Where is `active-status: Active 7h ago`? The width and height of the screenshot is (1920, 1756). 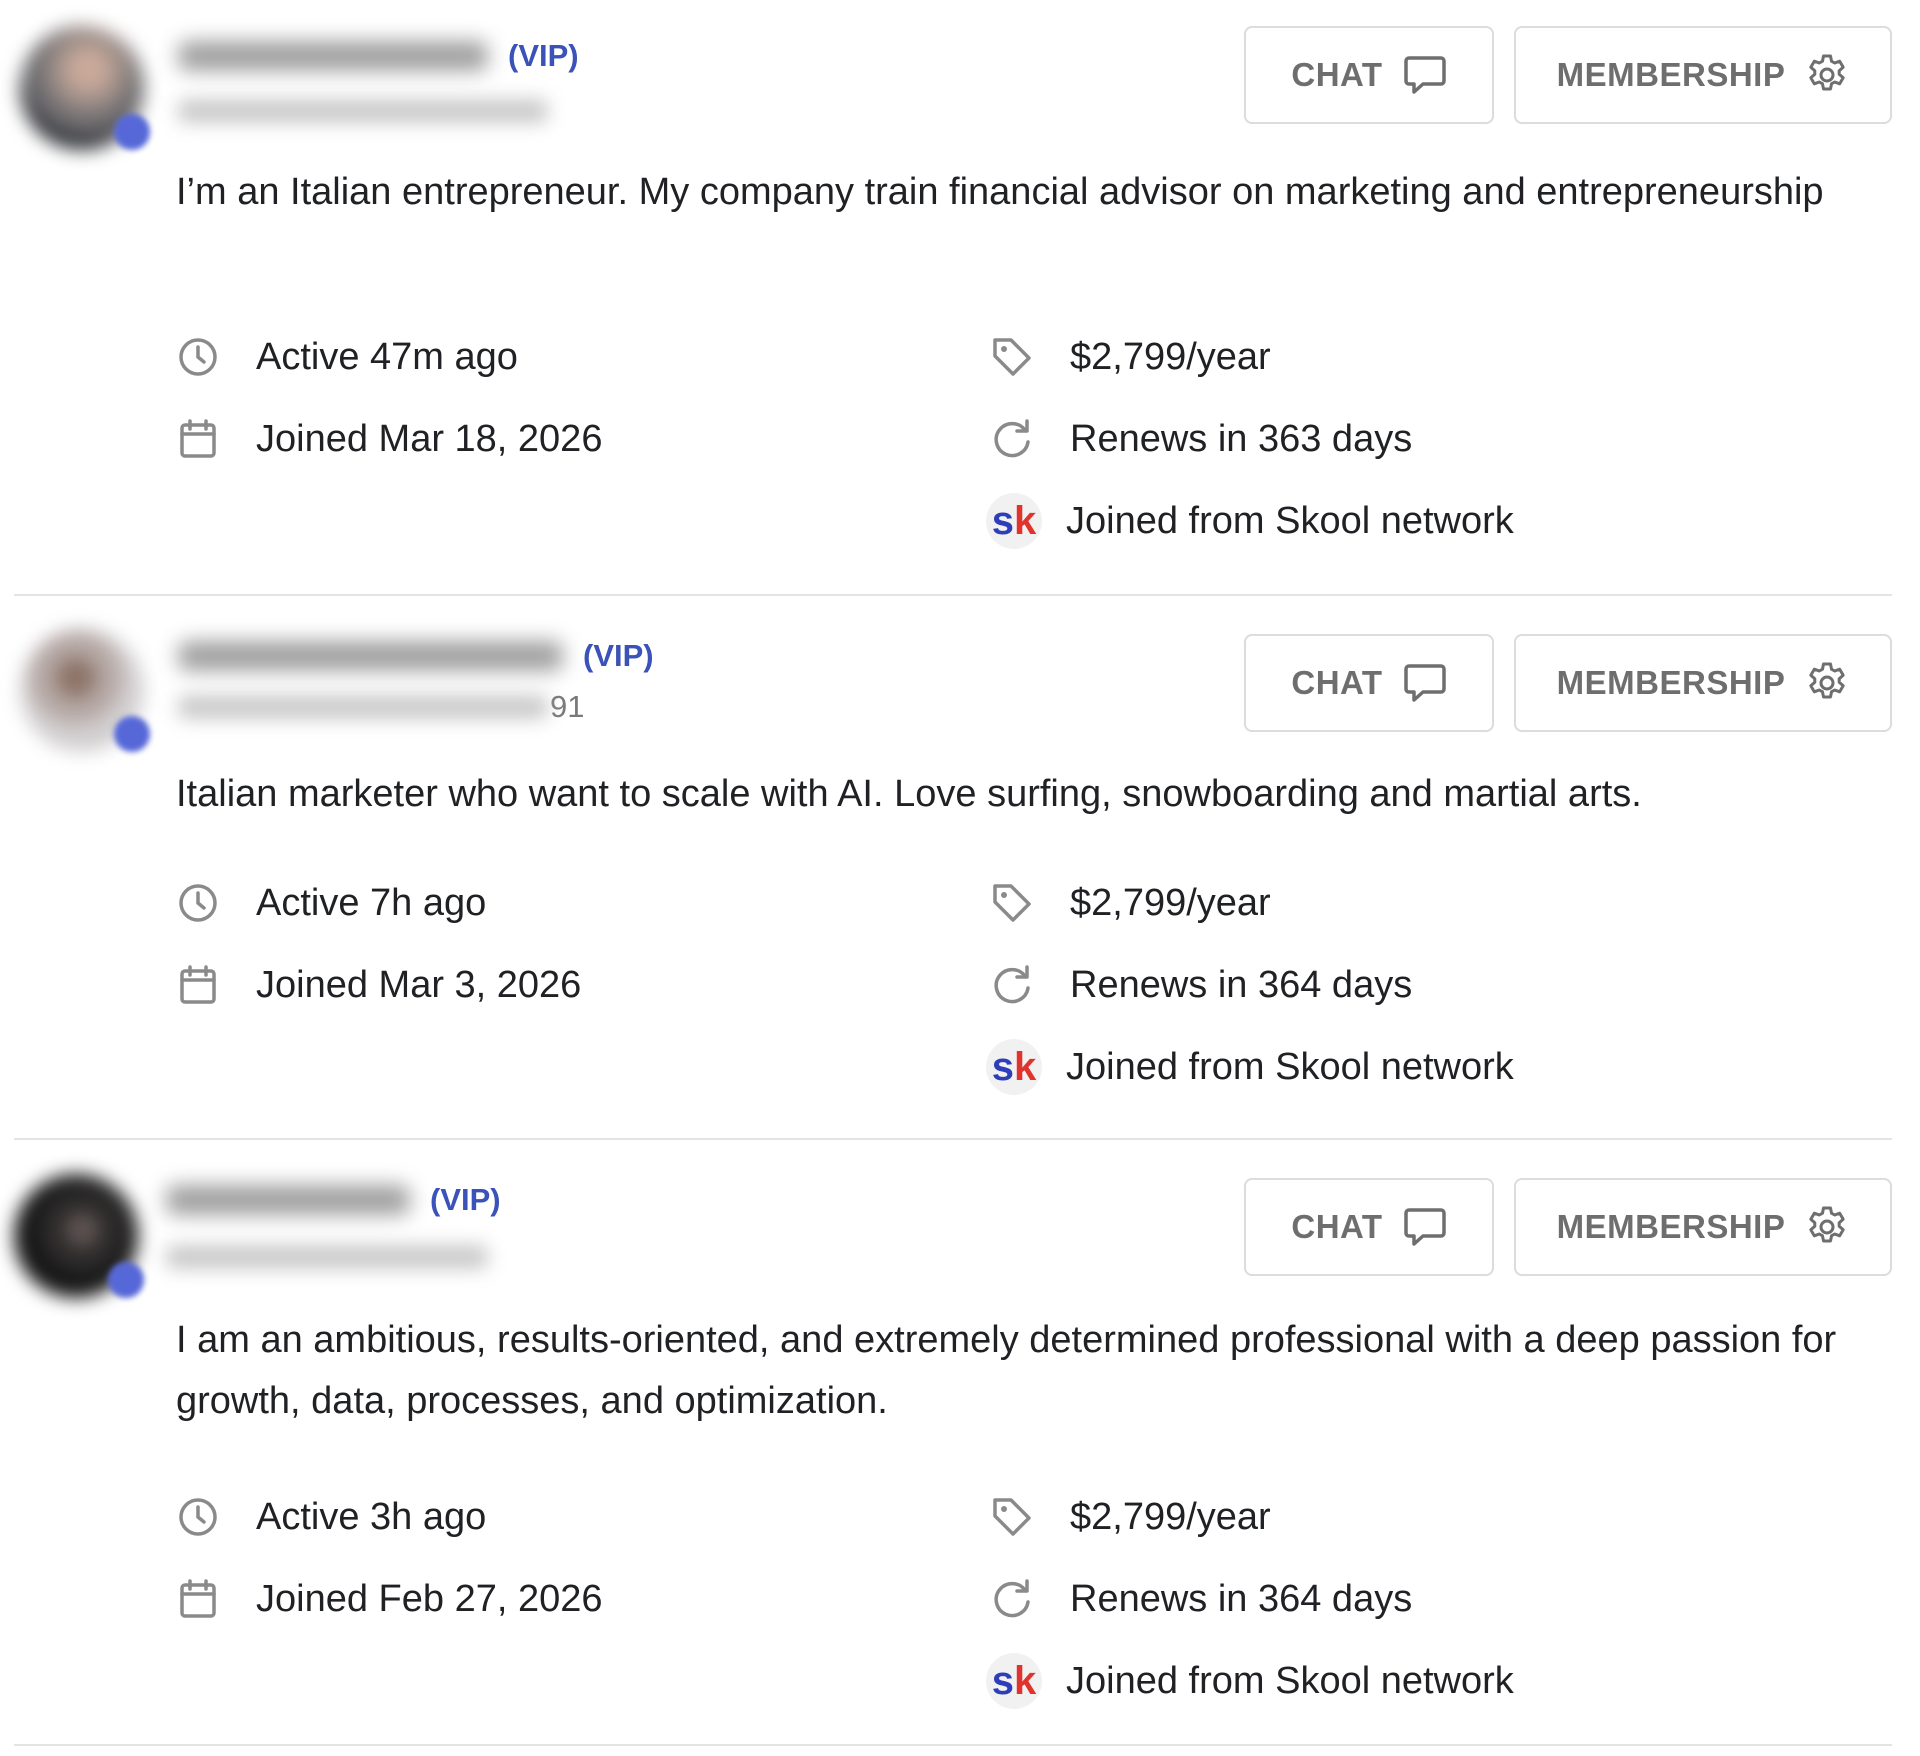 active-status: Active 7h ago is located at coordinates (378, 903).